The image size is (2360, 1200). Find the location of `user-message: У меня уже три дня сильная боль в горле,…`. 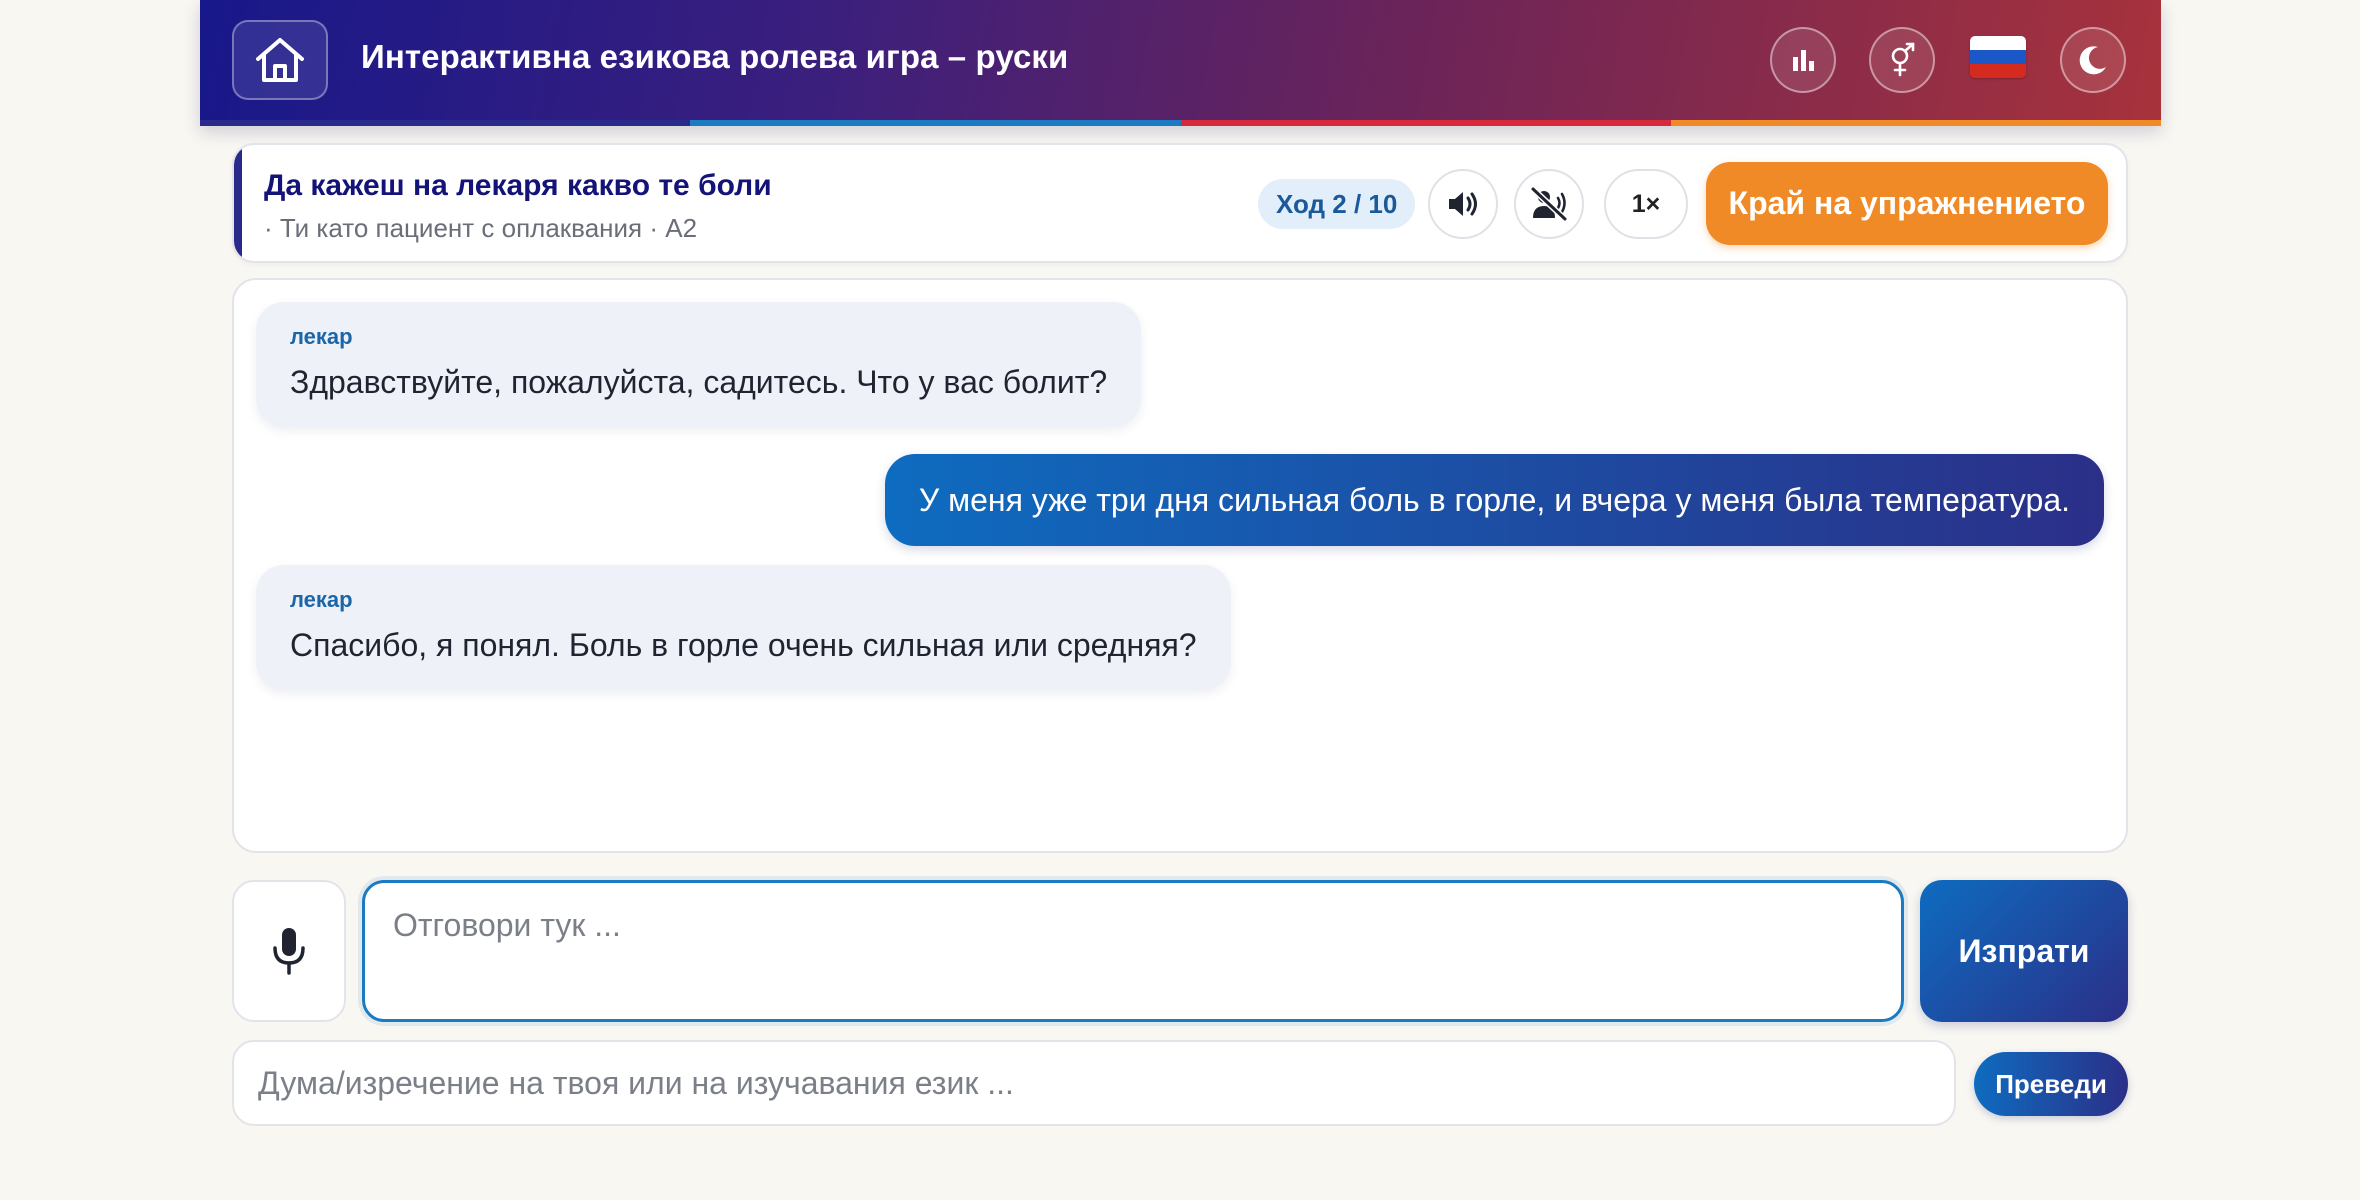

user-message: У меня уже три дня сильная боль в горле,… is located at coordinates (1494, 500).